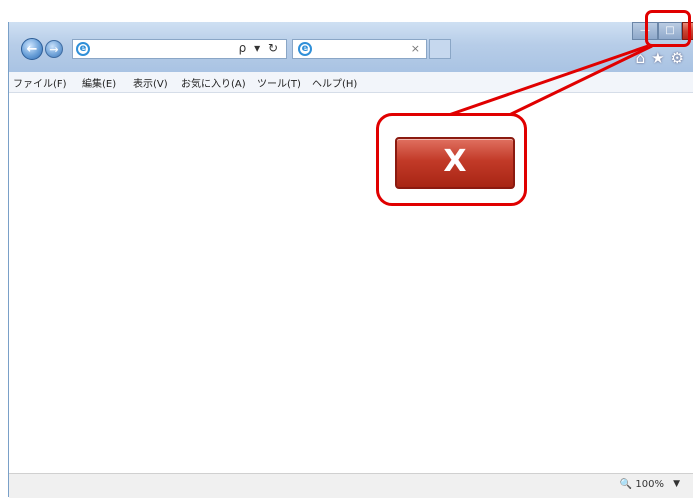 The height and width of the screenshot is (498, 693). Describe the element at coordinates (668, 28) in the screenshot. I see `close-button-highlight` at that location.